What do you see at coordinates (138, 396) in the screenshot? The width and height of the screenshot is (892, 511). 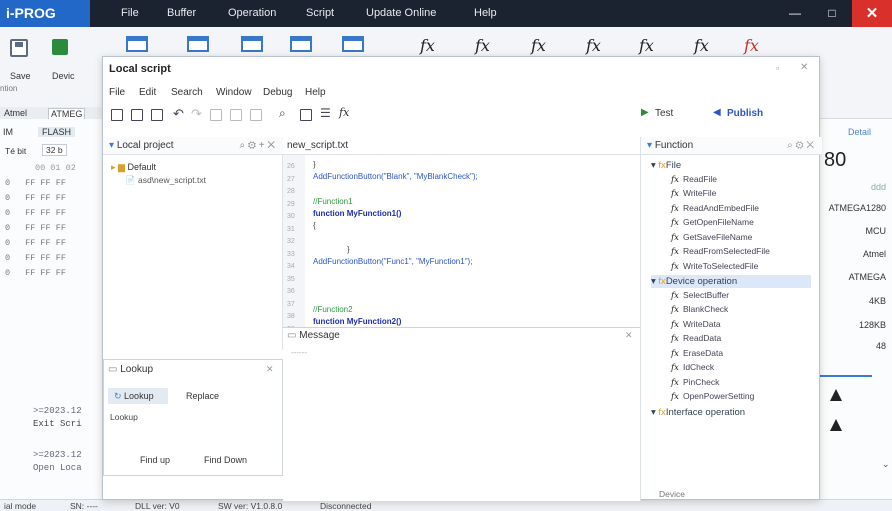 I see `lookup-tab: ↻ Lookup` at bounding box center [138, 396].